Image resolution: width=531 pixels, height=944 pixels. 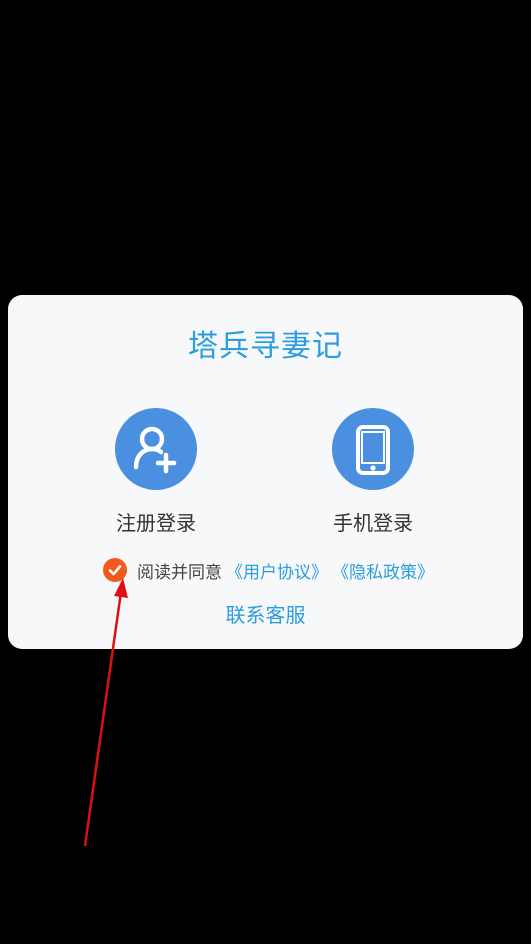 What do you see at coordinates (265, 615) in the screenshot?
I see `contact-support-link: 联系客服` at bounding box center [265, 615].